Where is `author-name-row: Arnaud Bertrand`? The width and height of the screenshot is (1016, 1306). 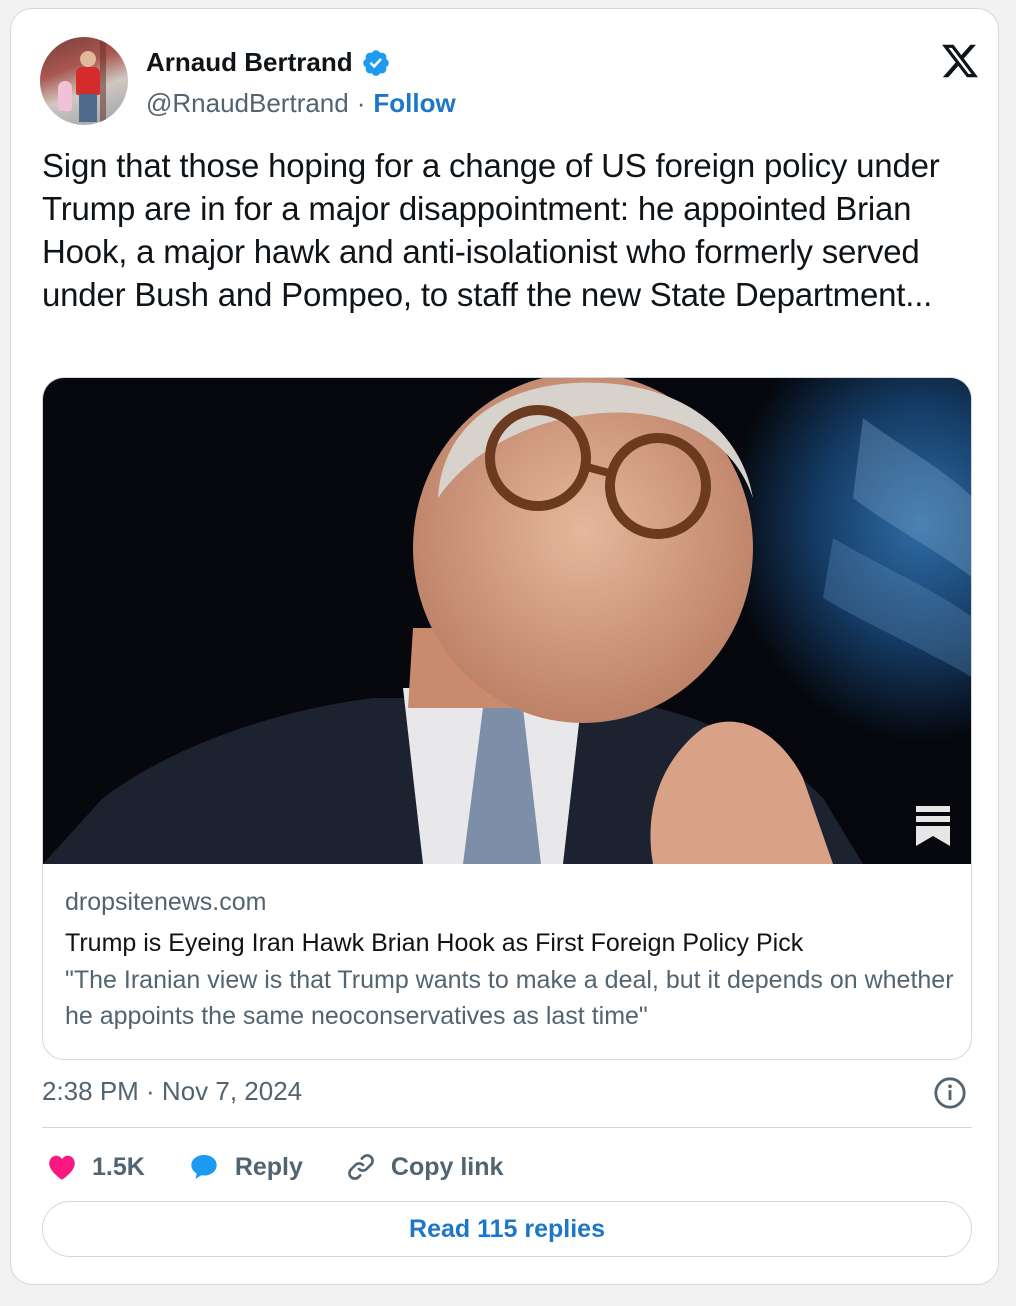
author-name-row: Arnaud Bertrand is located at coordinates (268, 62).